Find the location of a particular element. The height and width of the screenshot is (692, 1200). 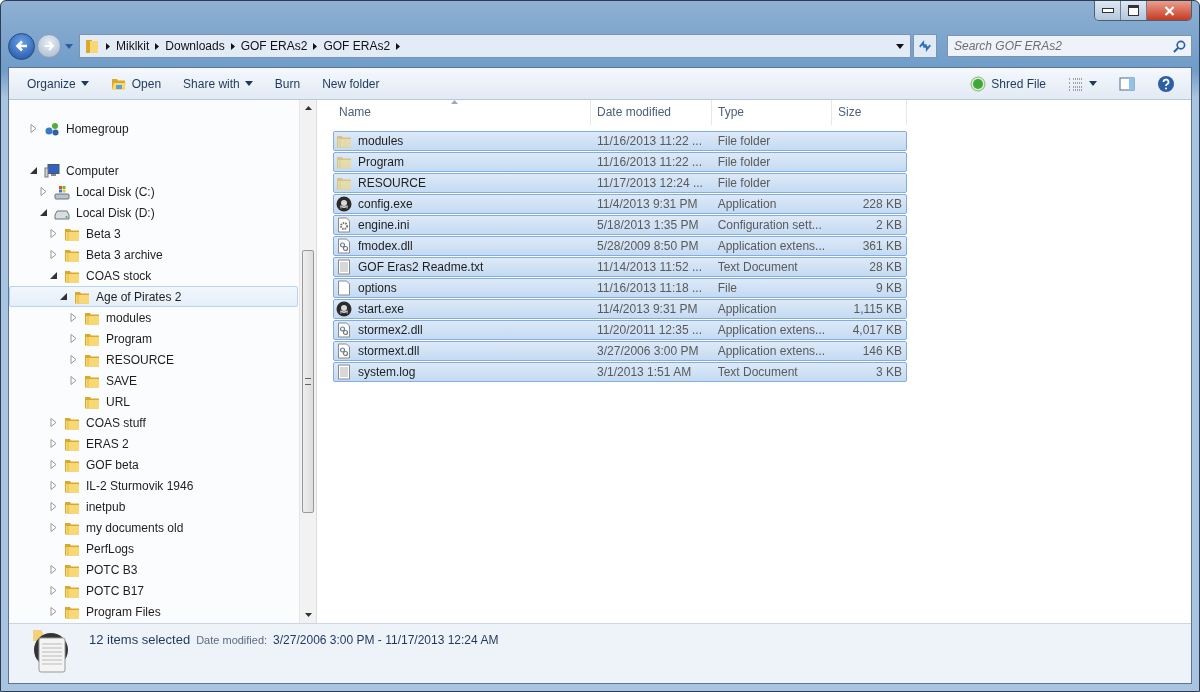

file-row: start.exe 11/4/2013 9:31 PM Application 1,115 KB is located at coordinates (620, 309).